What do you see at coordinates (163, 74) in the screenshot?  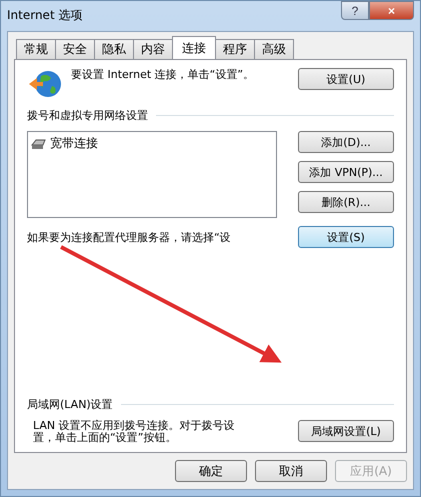 I see `instruction-text: 要设置 Internet 连接，单击“设置”。` at bounding box center [163, 74].